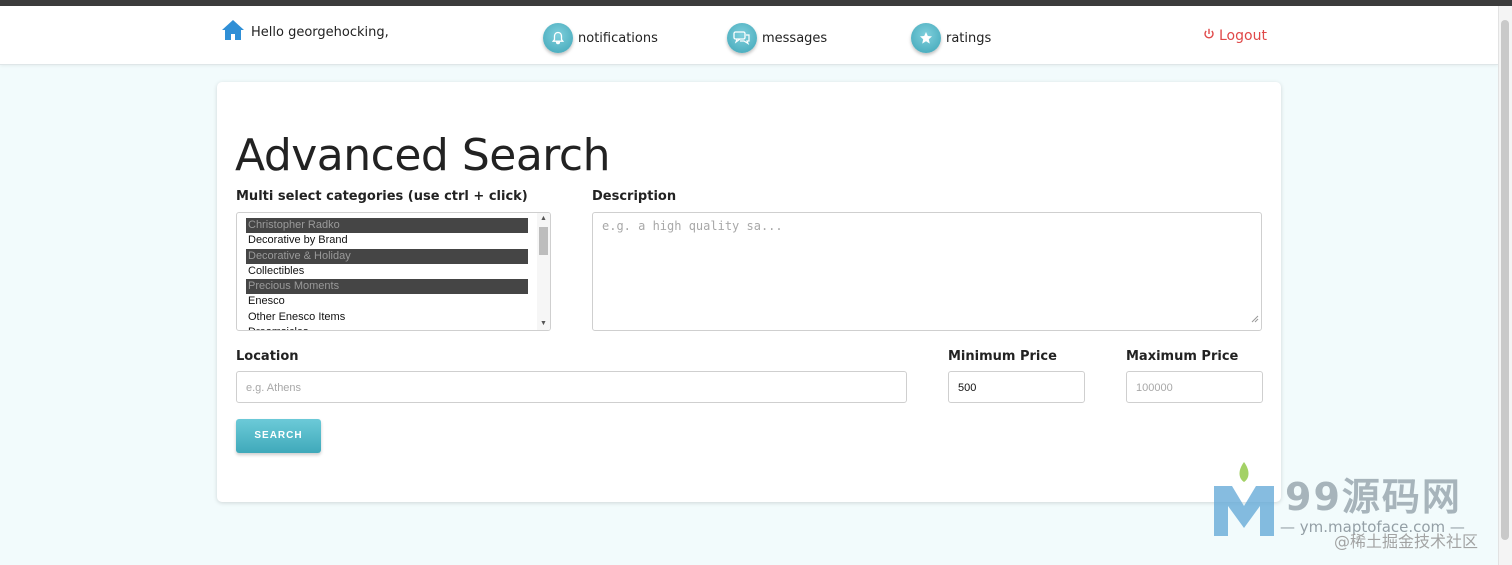 The image size is (1512, 565). I want to click on star-icon, so click(926, 38).